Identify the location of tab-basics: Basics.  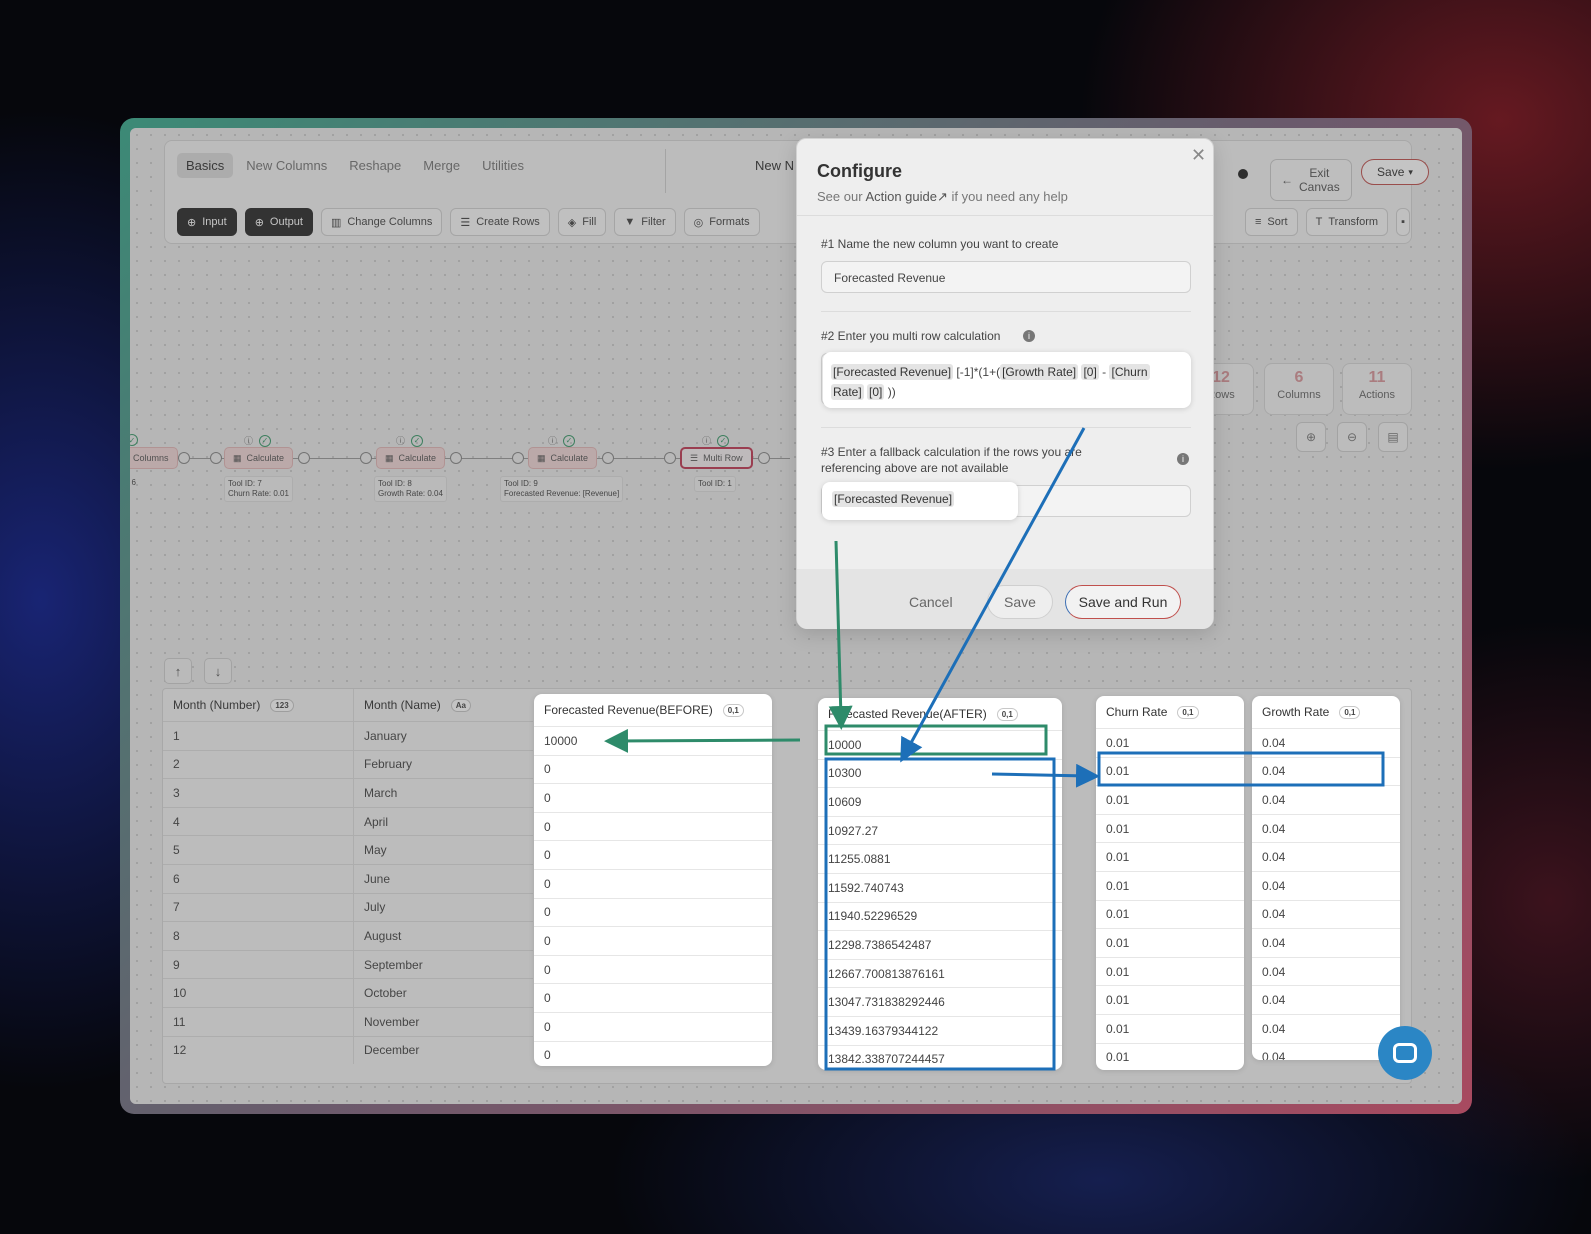
(205, 165).